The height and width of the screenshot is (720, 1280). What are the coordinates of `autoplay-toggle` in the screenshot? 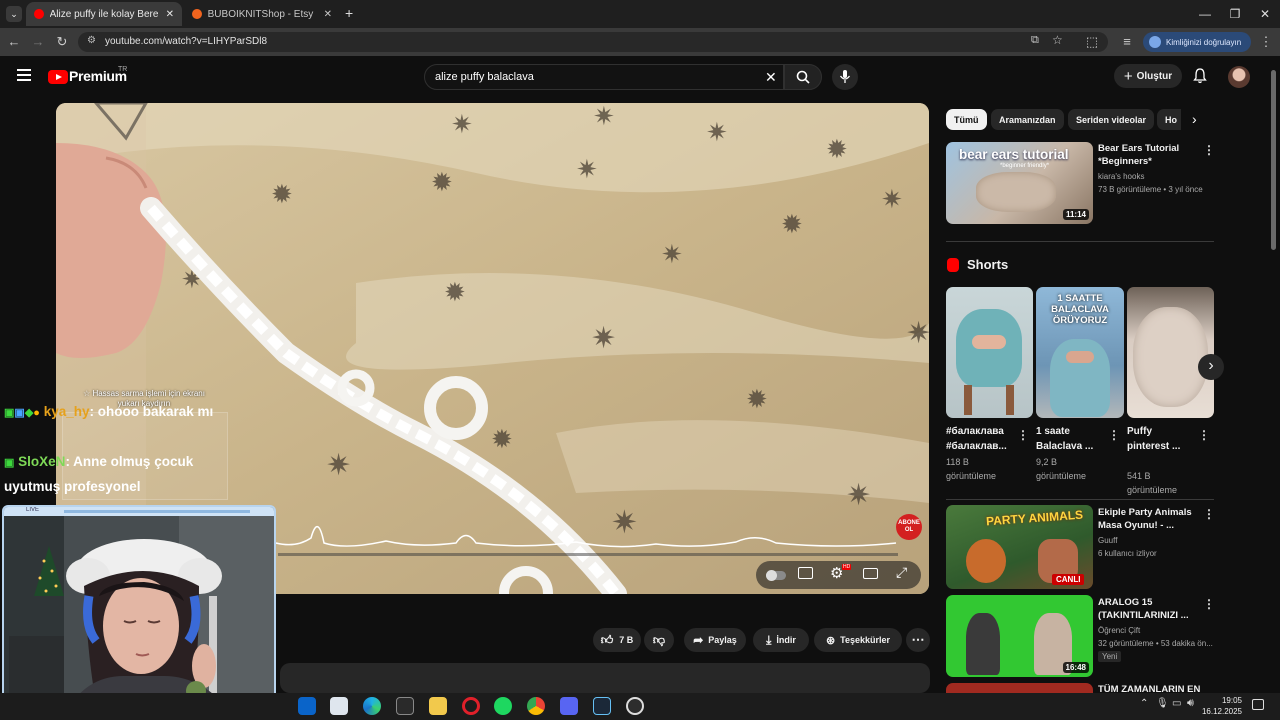 It's located at (776, 575).